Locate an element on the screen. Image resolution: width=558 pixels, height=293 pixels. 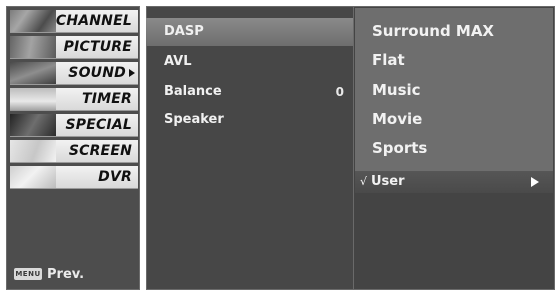
menu-item-screen: SCREEN is located at coordinates (74, 151).